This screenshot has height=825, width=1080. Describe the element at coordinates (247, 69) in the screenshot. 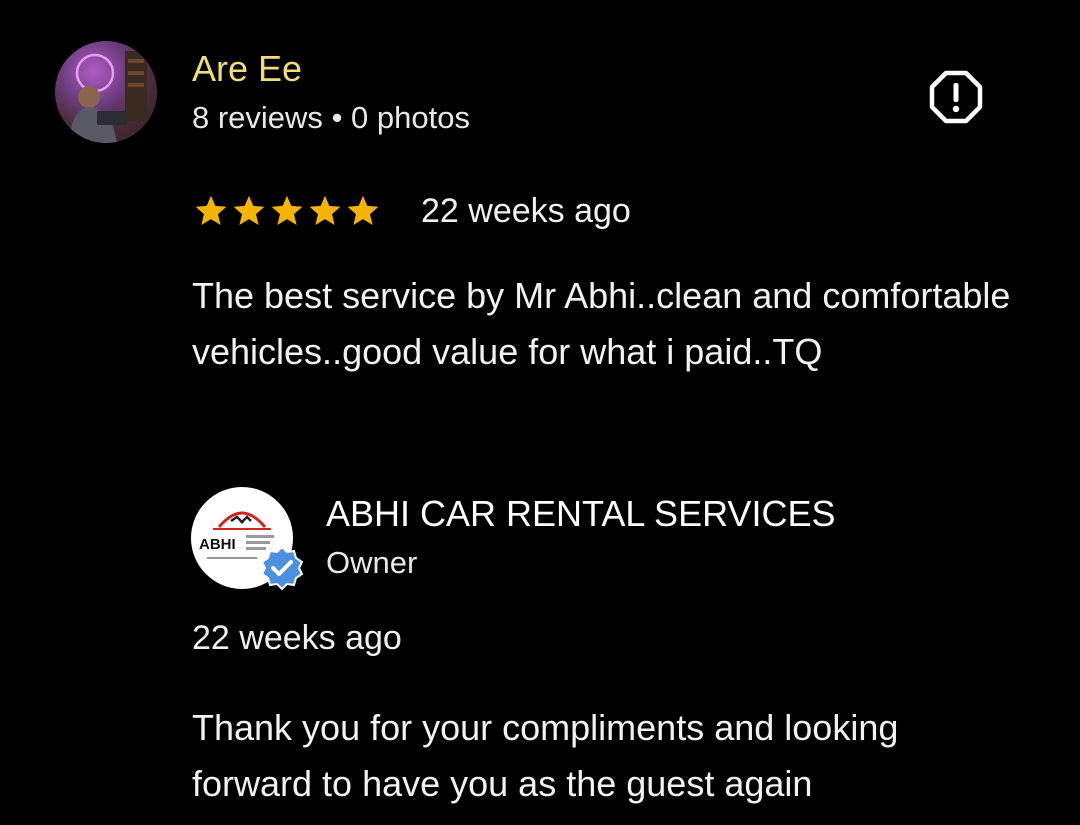

I see `reviewer-name: Are Ee` at that location.